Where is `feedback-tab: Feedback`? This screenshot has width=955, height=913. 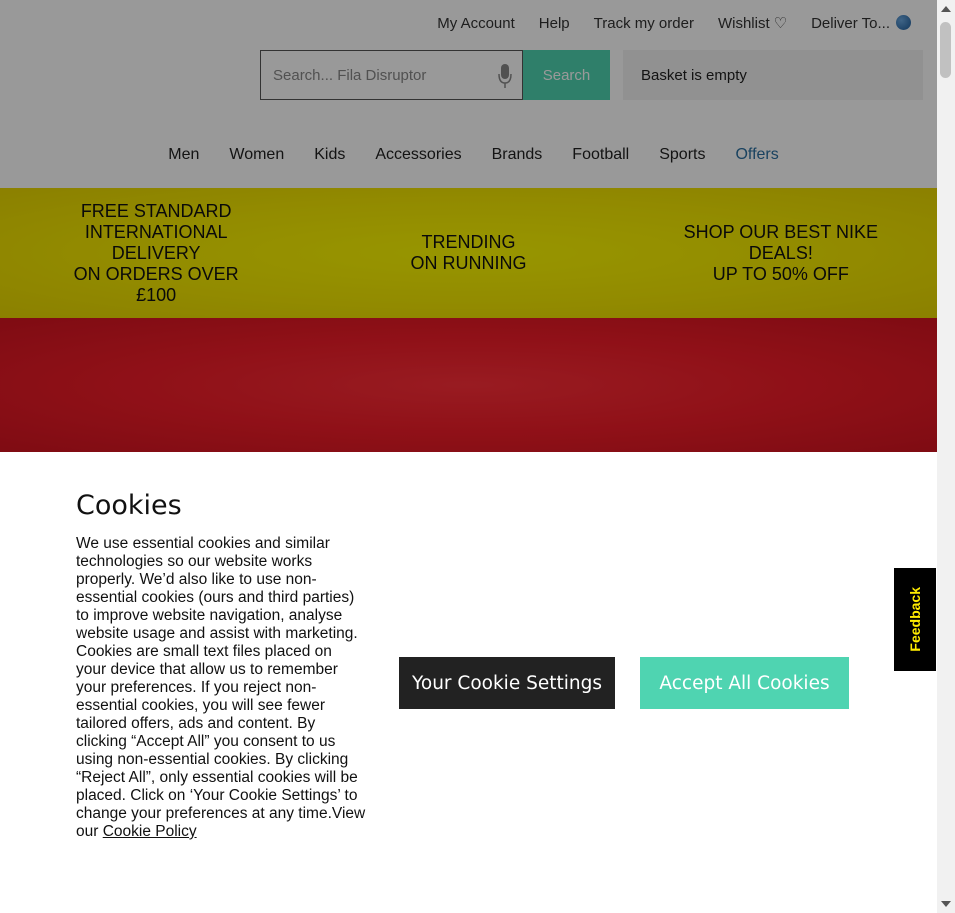 feedback-tab: Feedback is located at coordinates (915, 619).